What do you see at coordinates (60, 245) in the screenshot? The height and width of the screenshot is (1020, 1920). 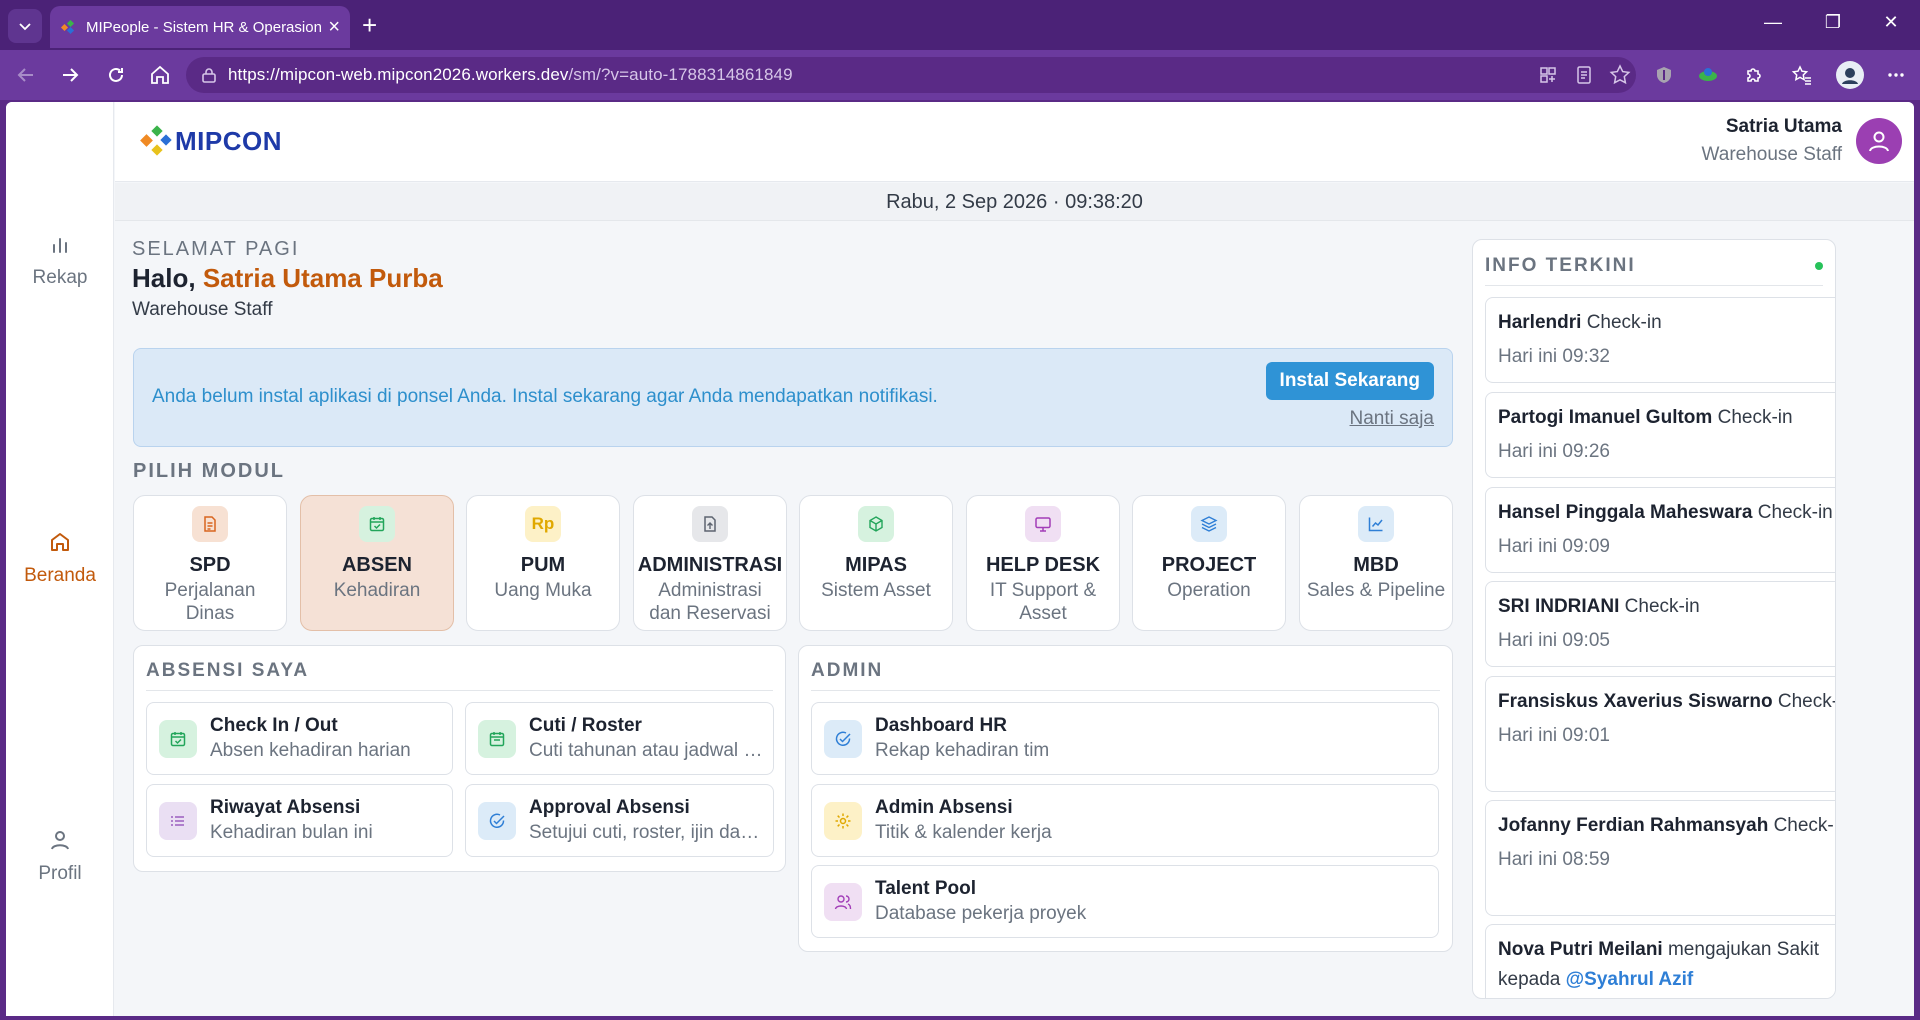 I see `bar-chart-icon` at bounding box center [60, 245].